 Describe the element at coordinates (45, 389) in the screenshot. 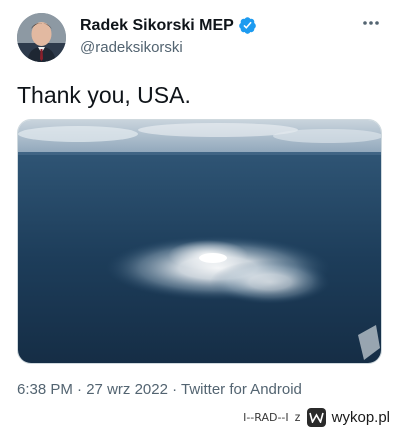

I see `tweet-time: 6:38 PM` at that location.